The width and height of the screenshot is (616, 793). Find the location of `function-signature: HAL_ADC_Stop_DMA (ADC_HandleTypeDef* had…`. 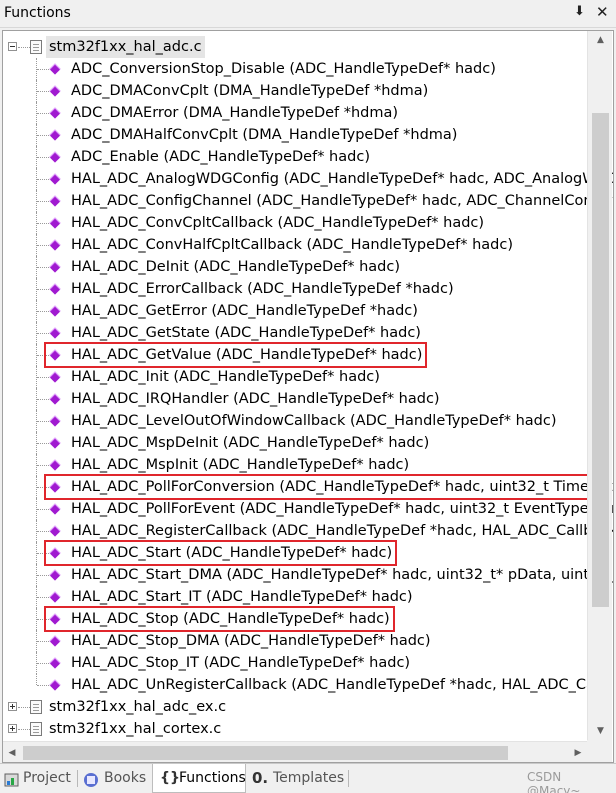

function-signature: HAL_ADC_Stop_DMA (ADC_HandleTypeDef* had… is located at coordinates (251, 641).